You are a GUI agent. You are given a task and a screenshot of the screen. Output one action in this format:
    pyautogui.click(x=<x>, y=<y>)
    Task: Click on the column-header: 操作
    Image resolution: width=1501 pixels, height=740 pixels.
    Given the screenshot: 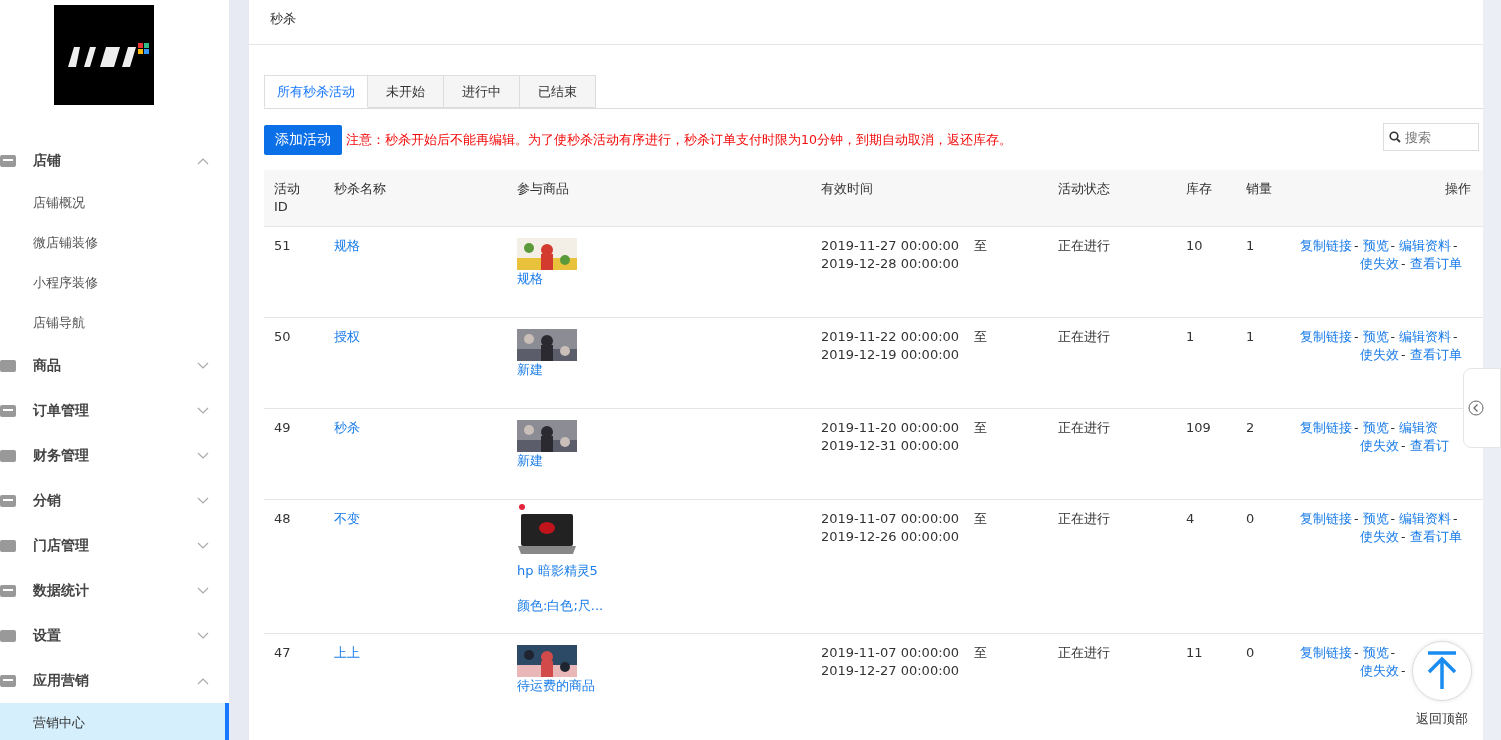 What is the action you would take?
    pyautogui.click(x=1386, y=198)
    